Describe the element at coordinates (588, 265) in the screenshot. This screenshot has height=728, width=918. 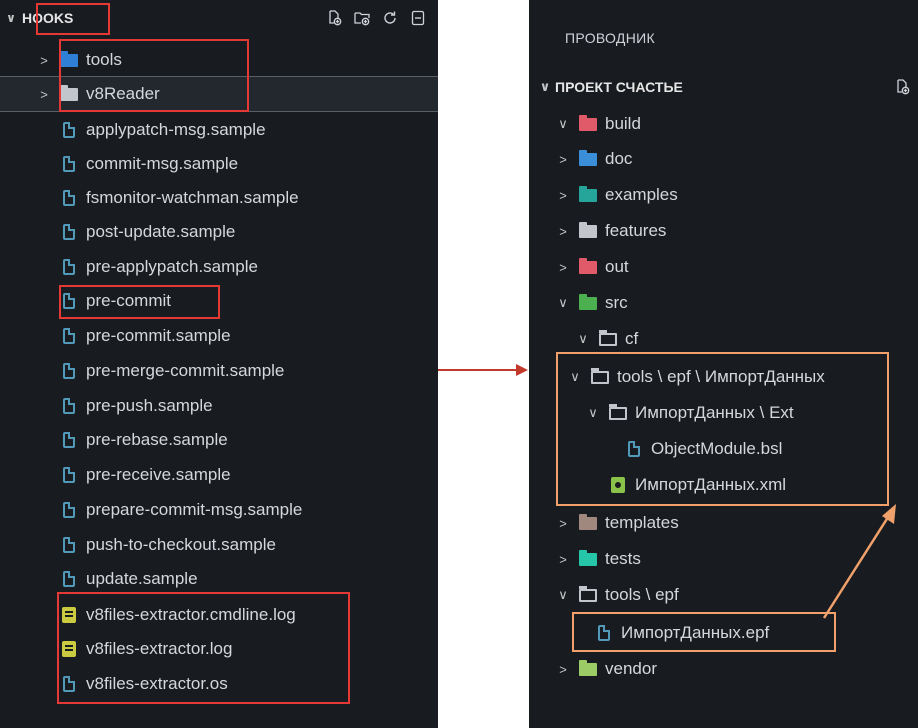
I see `folder-out-icon` at that location.